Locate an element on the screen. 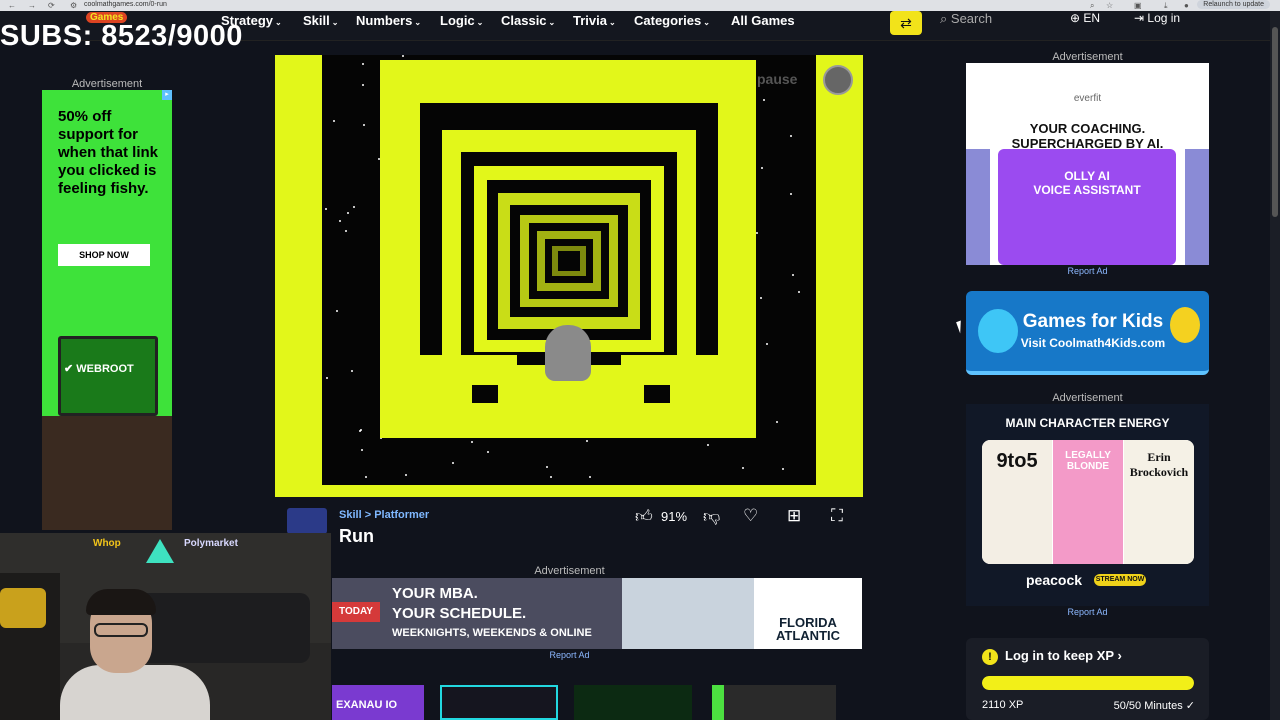 This screenshot has height=720, width=1280. streamer-body is located at coordinates (135, 692).